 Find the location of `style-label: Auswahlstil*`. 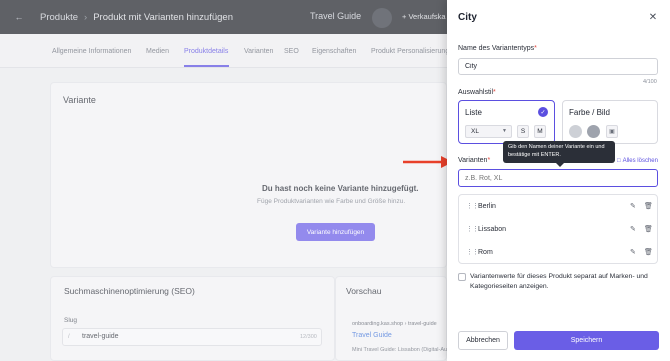

style-label: Auswahlstil* is located at coordinates (477, 92).